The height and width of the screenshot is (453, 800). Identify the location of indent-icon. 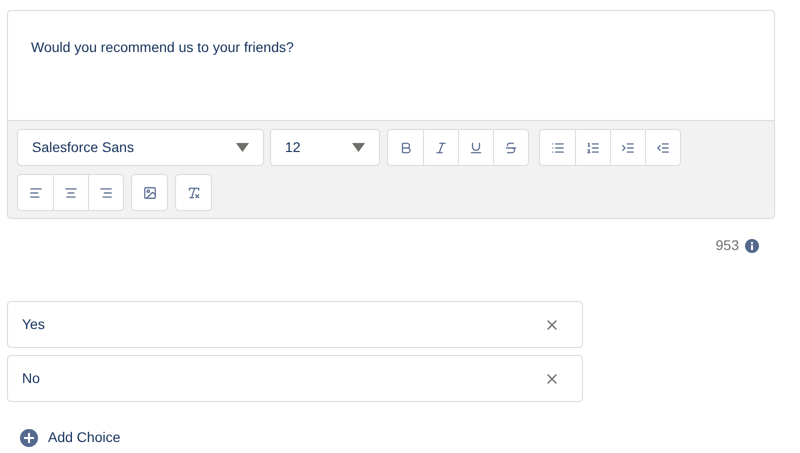
(628, 147).